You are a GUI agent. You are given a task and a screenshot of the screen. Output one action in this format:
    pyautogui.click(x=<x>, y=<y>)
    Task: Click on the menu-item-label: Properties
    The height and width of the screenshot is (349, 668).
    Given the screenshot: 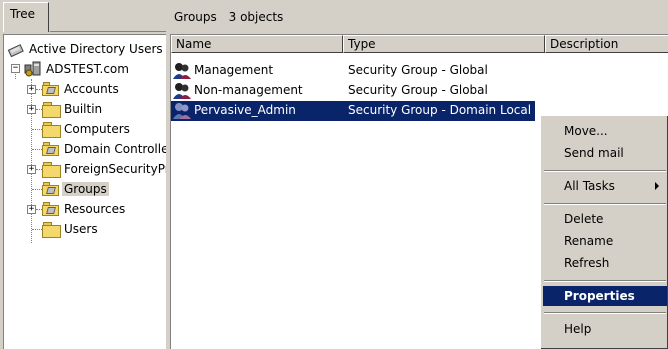 What is the action you would take?
    pyautogui.click(x=599, y=296)
    